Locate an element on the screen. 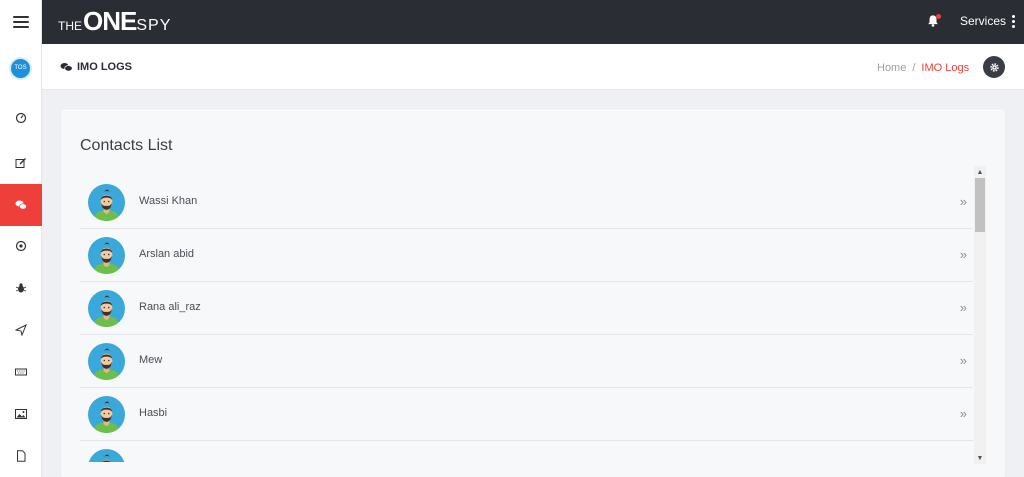 The height and width of the screenshot is (477, 1024). contact-row: Arslan abid » is located at coordinates (526, 255).